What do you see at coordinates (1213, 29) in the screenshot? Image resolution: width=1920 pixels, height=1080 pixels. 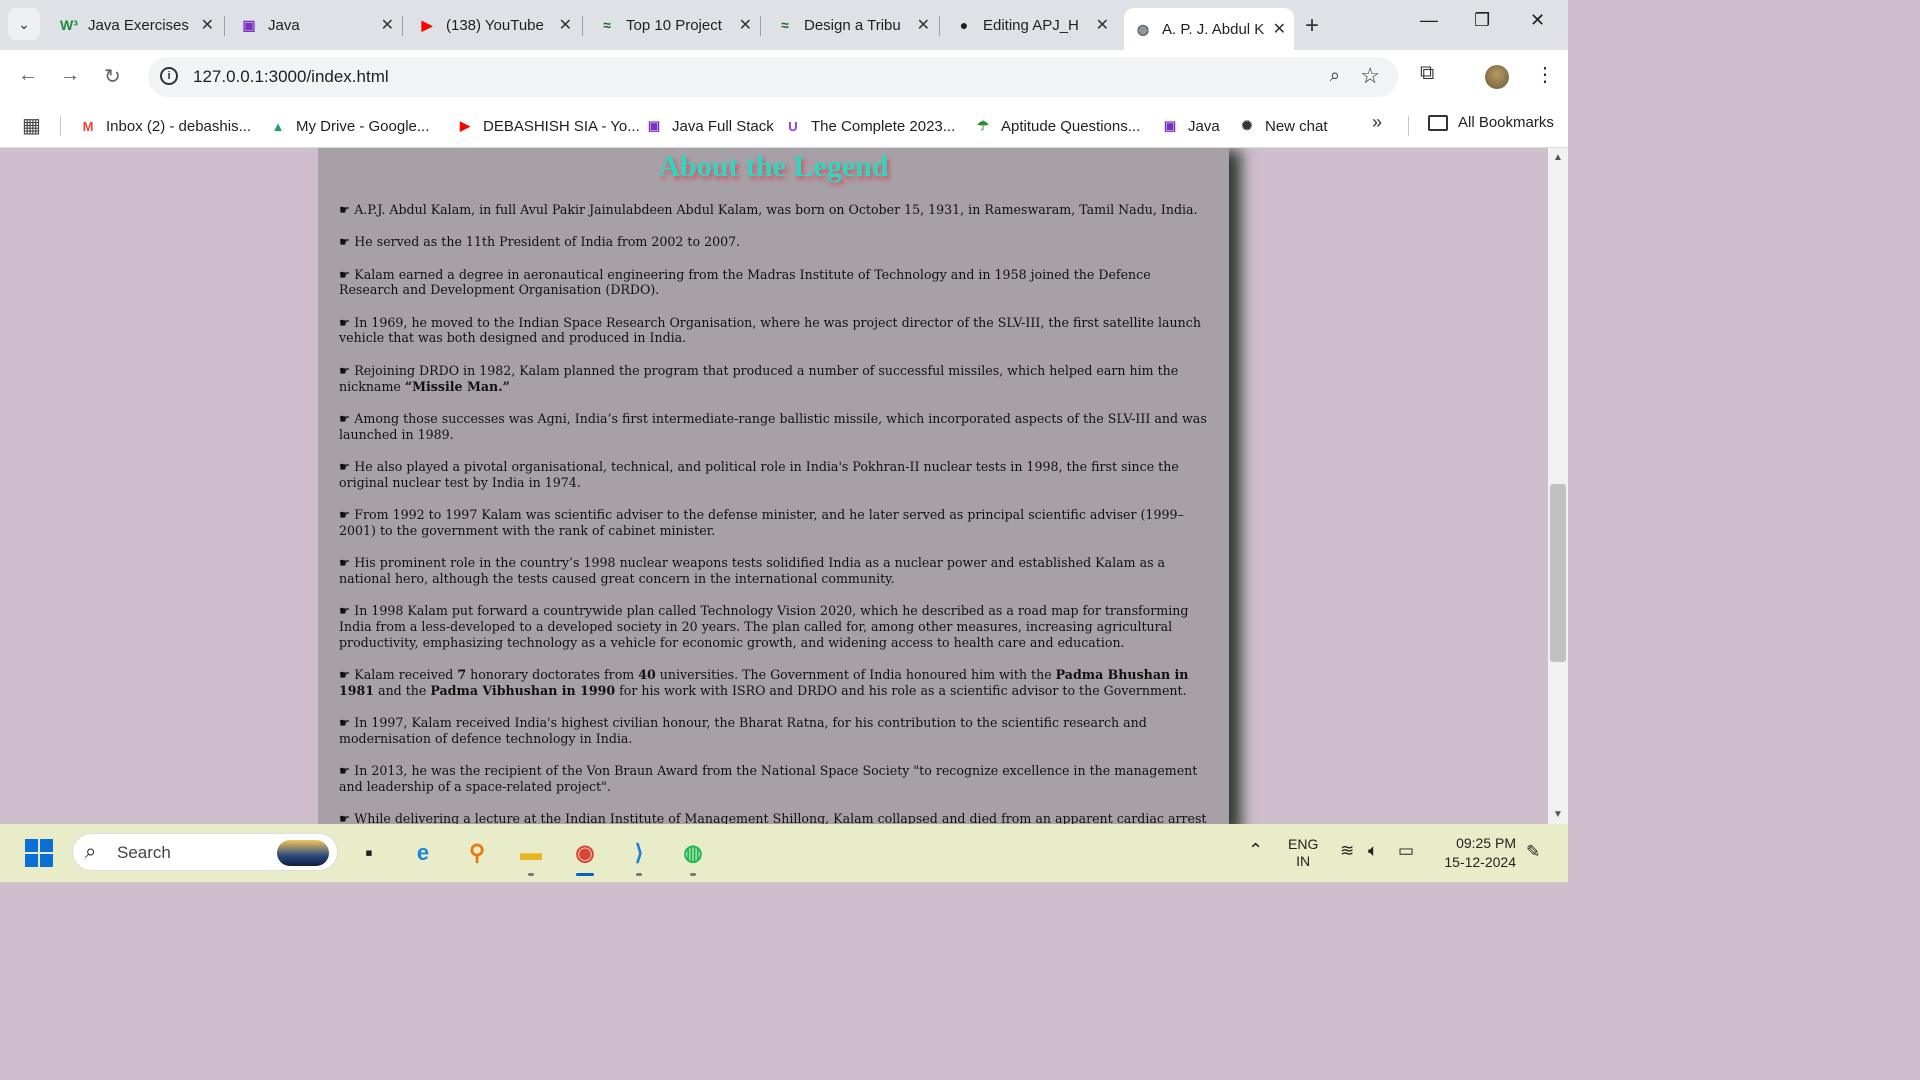 I see `tab-title: A. P. J. Abdul K` at bounding box center [1213, 29].